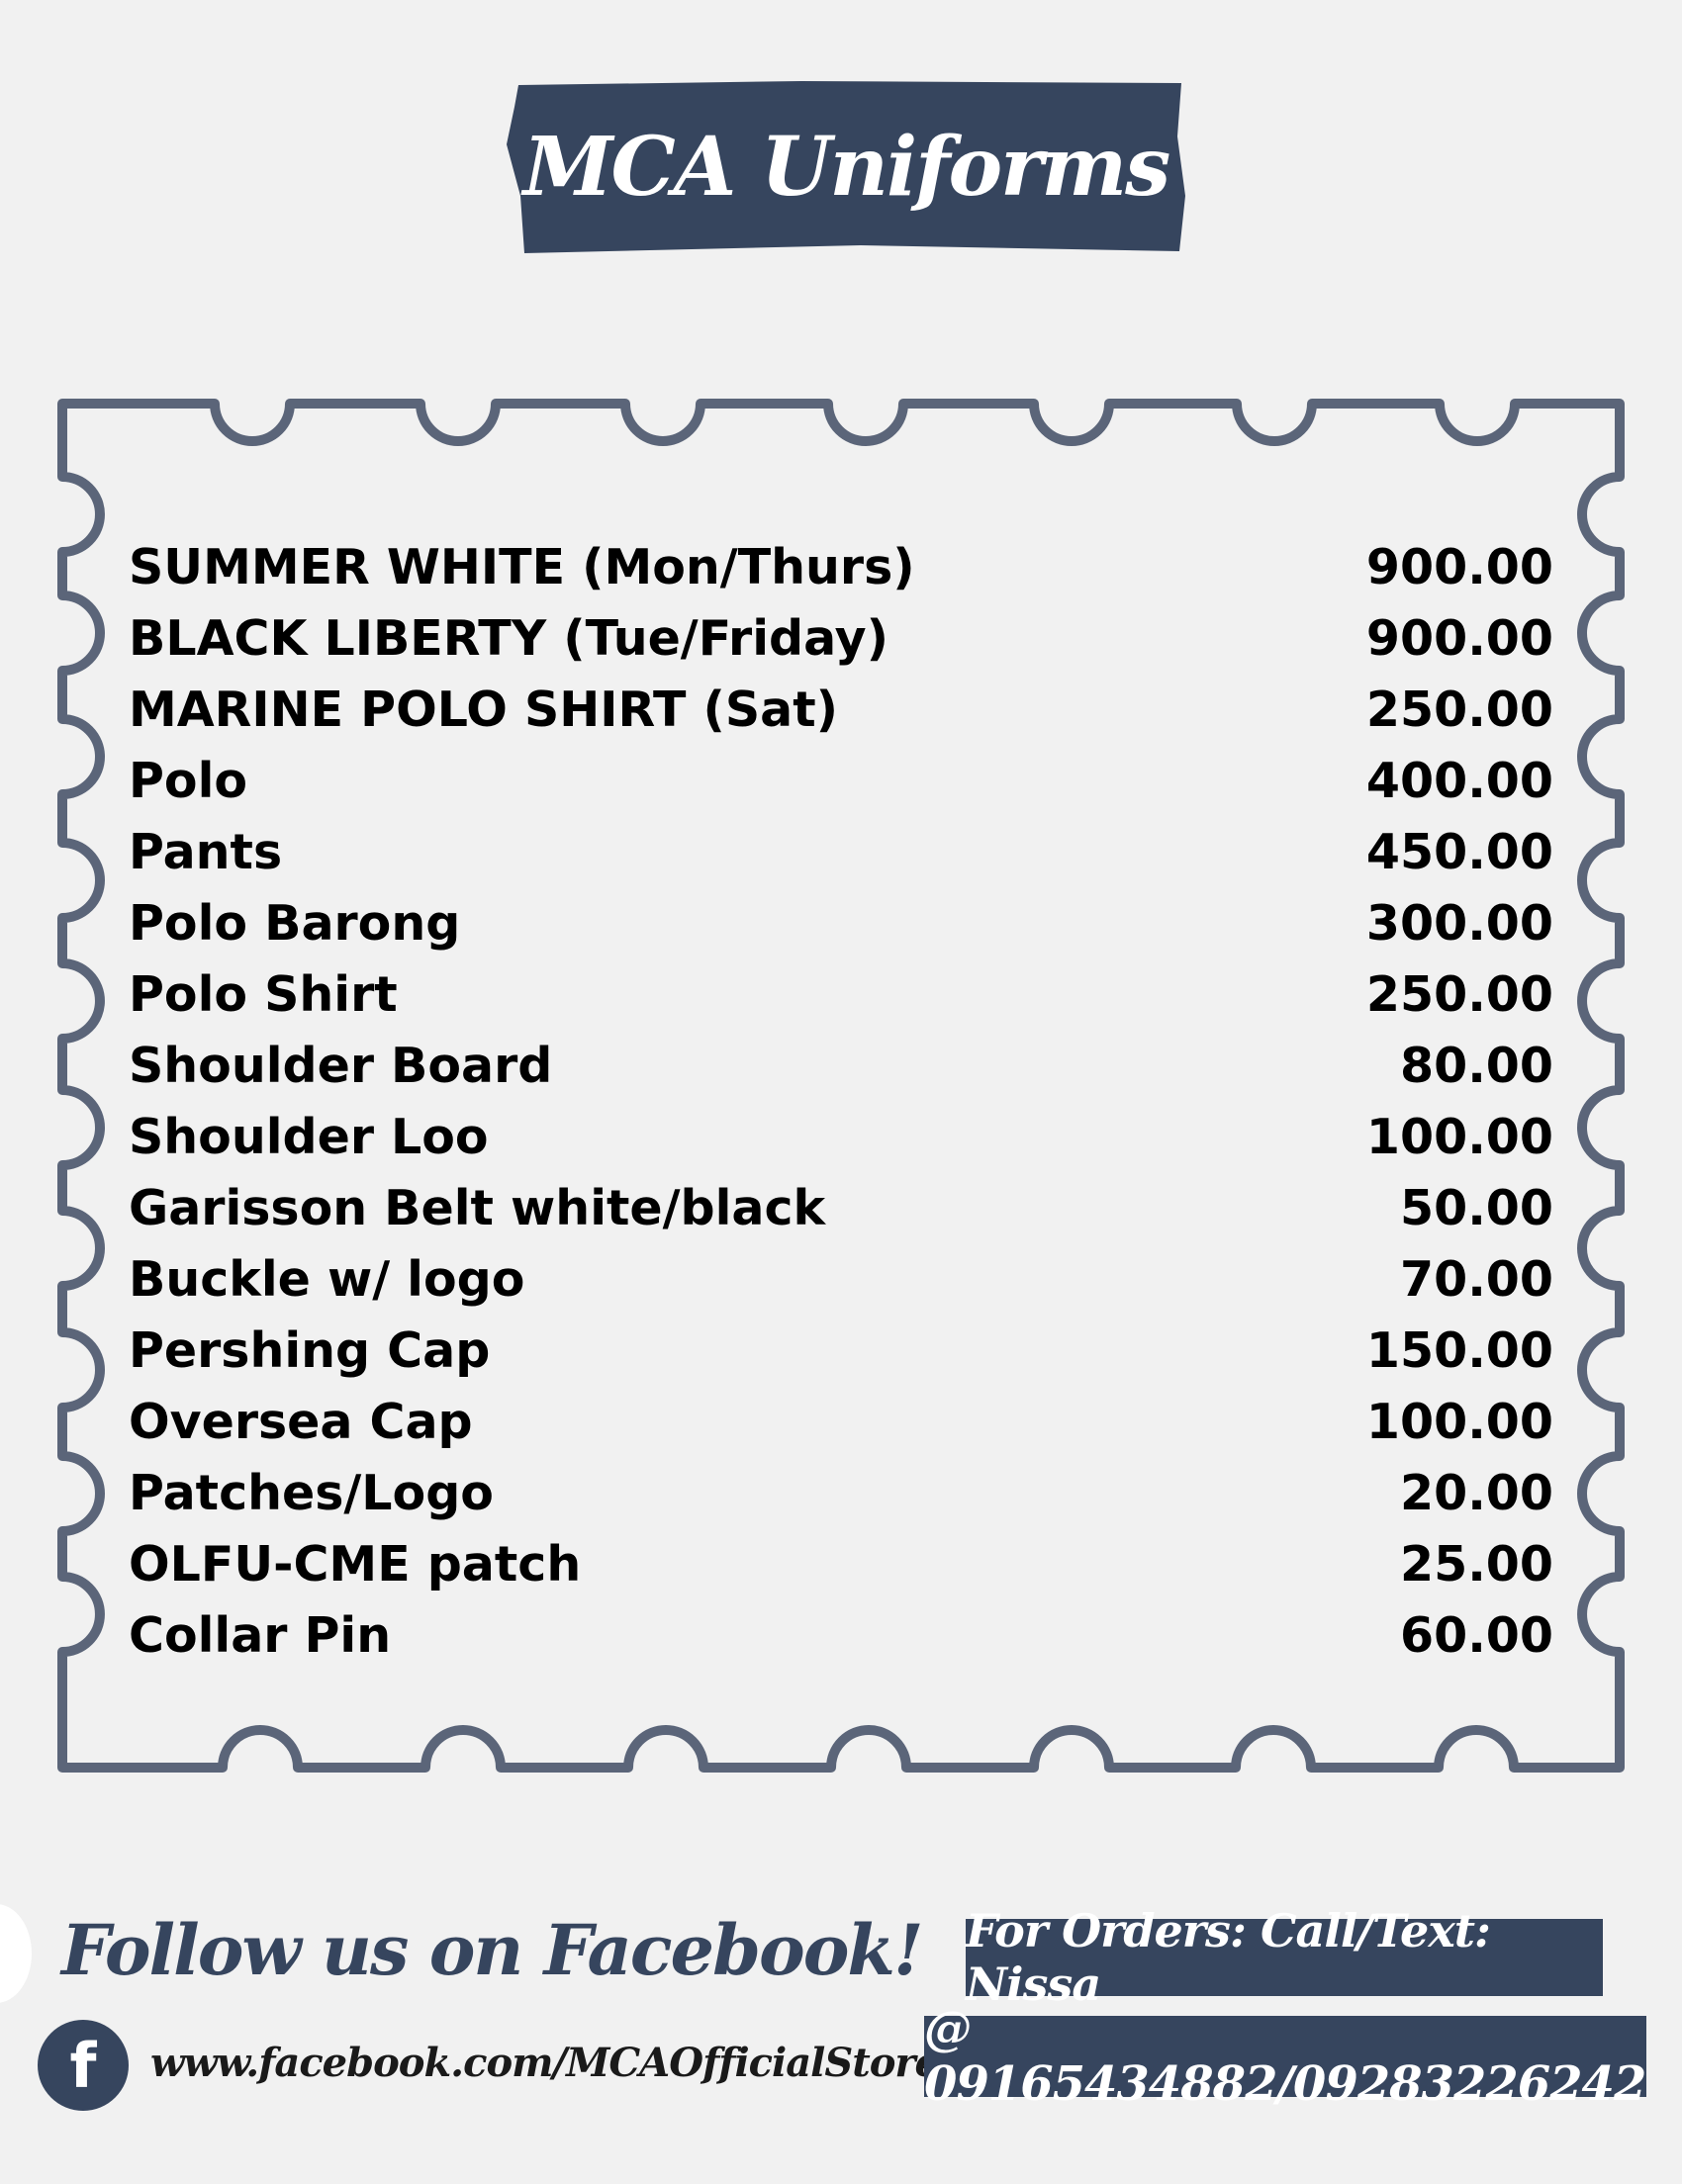 Image resolution: width=1682 pixels, height=2184 pixels. Describe the element at coordinates (477, 1207) in the screenshot. I see `item-name: Garisson Belt white/black` at that location.